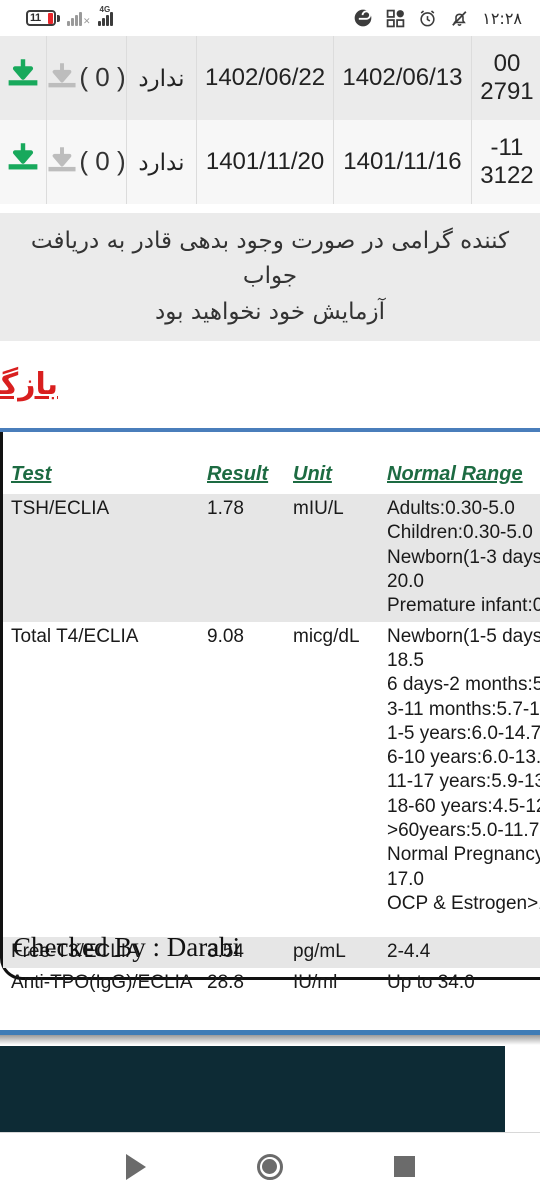 The height and width of the screenshot is (1200, 540). What do you see at coordinates (326, 636) in the screenshot?
I see `cell-unit: micg/dL` at bounding box center [326, 636].